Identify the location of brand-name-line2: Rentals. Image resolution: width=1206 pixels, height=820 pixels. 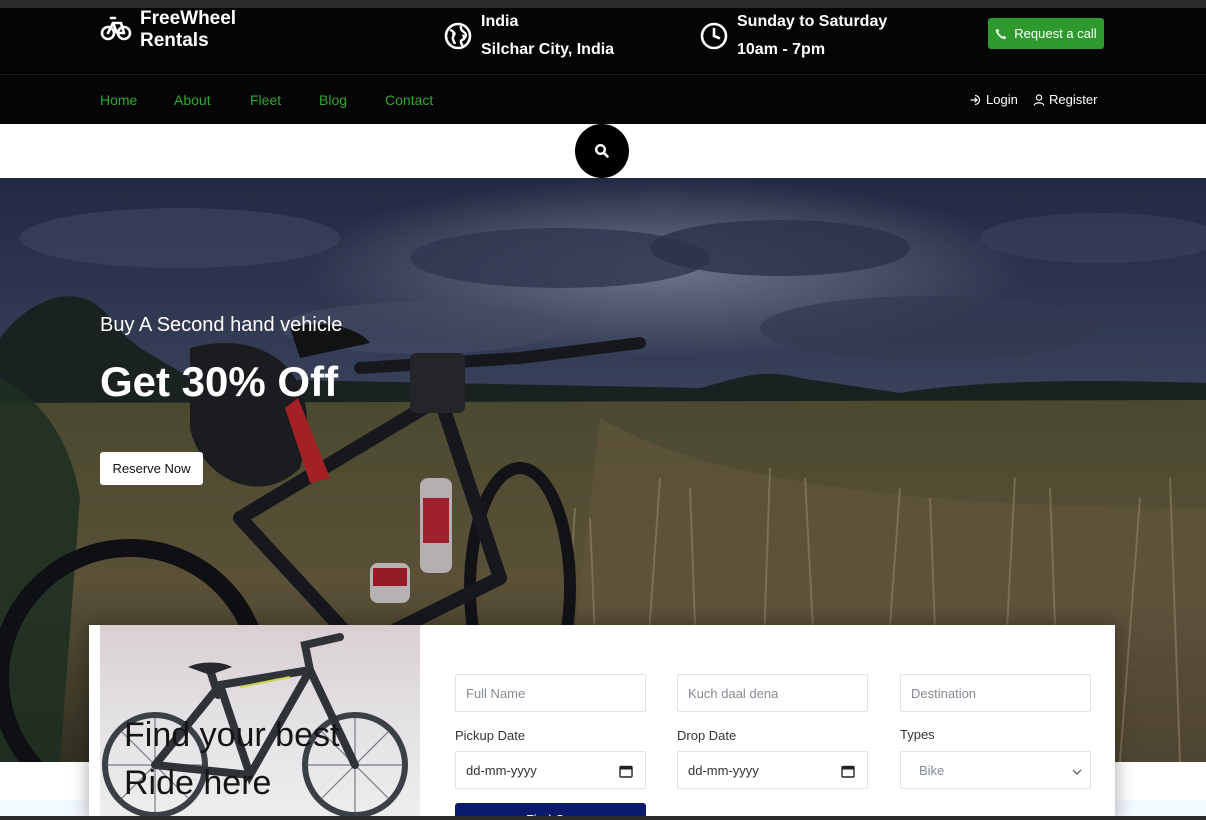
(174, 40).